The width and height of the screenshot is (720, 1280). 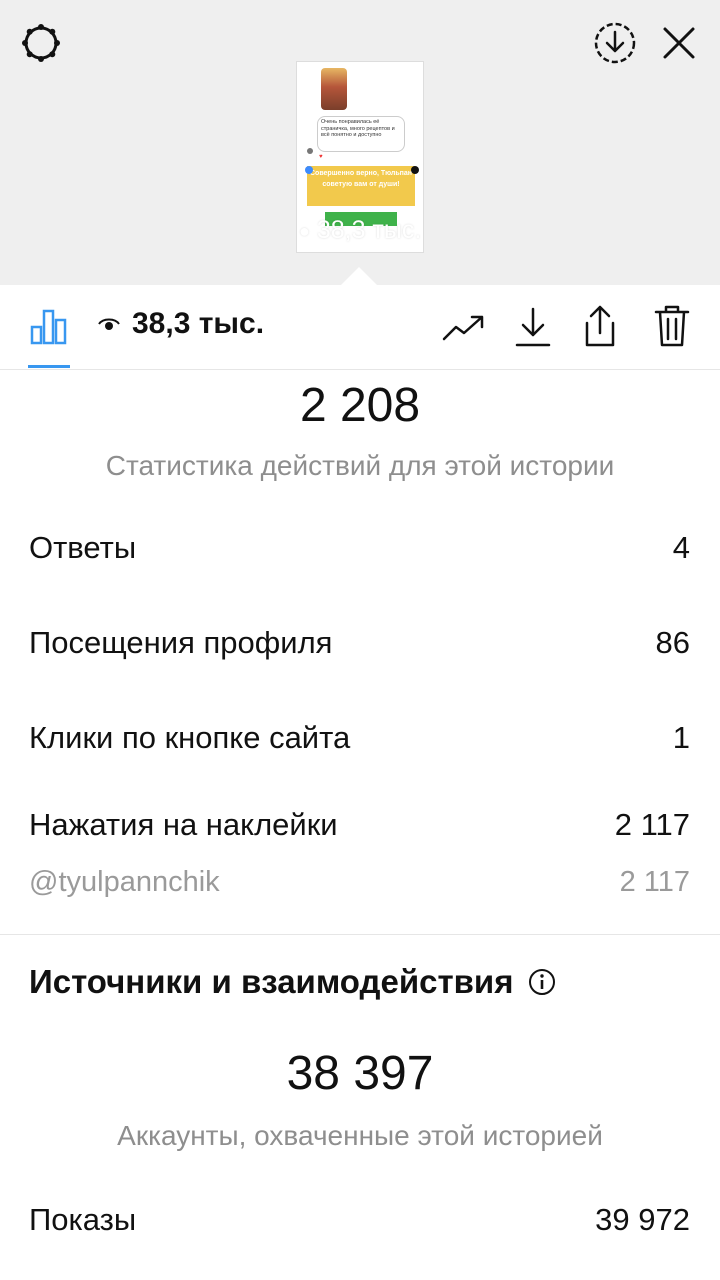 I want to click on stat-row-website-clicks: Клики по кнопке сайта 1, so click(x=359, y=738).